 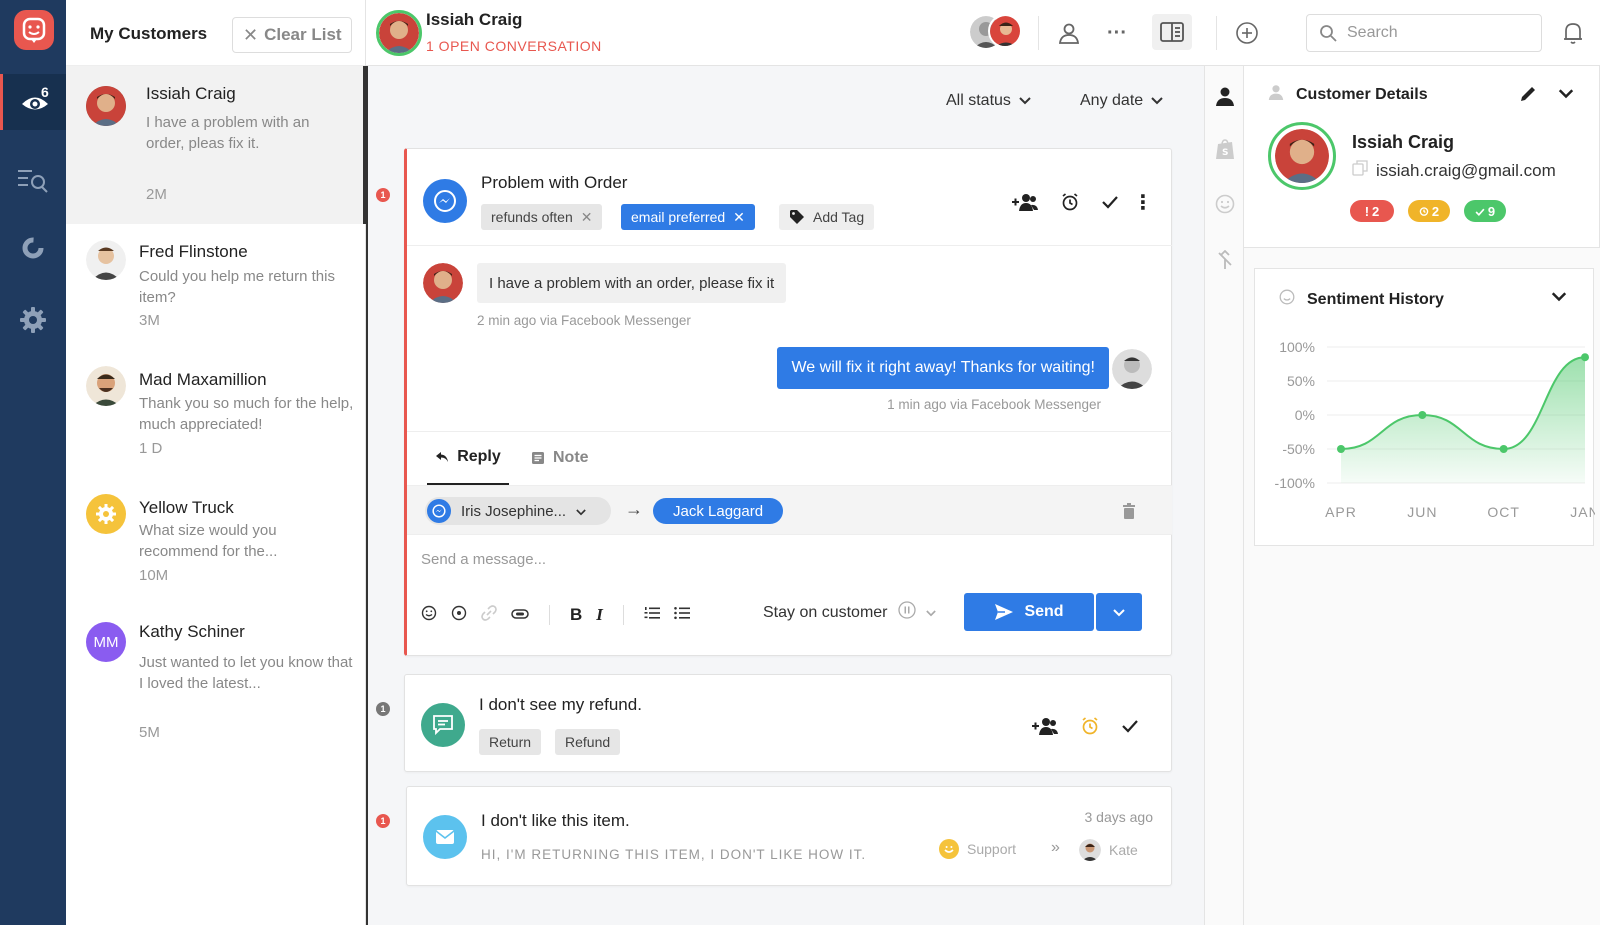 I want to click on date-filter: Any date, so click(x=1121, y=101).